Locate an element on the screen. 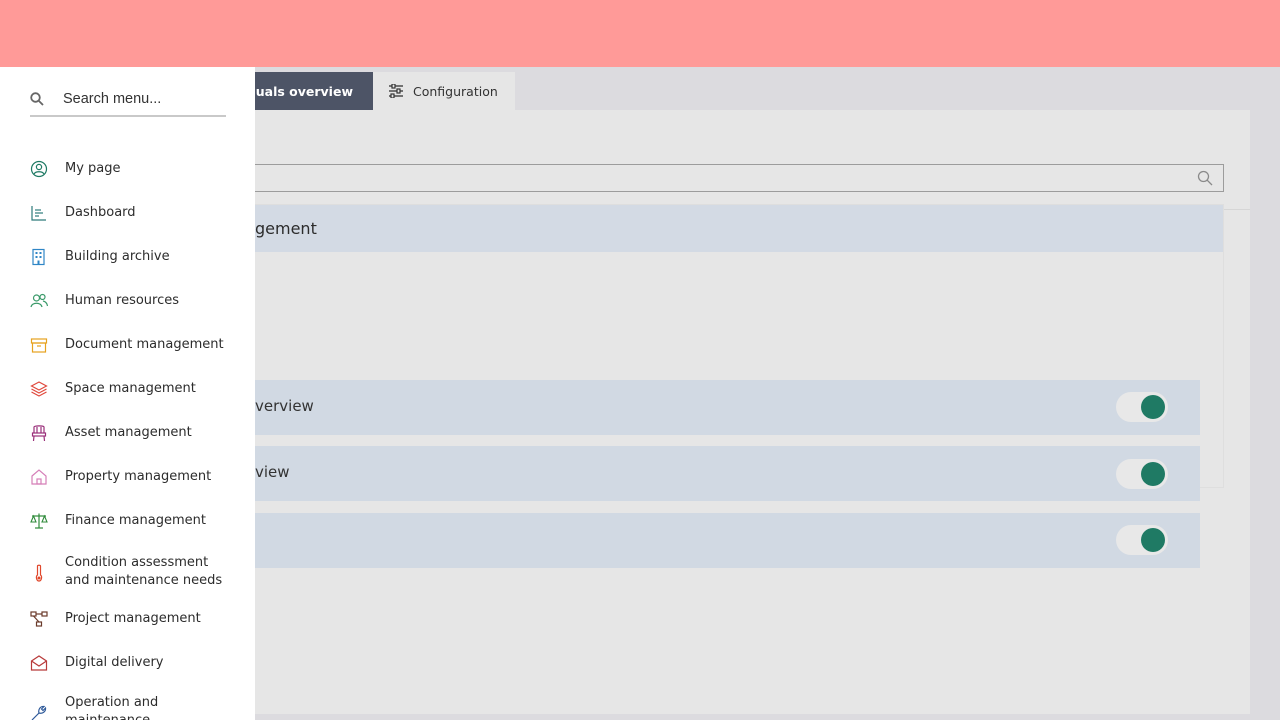 The image size is (1280, 720). sidebar-item-digital-delivery: Digital delivery is located at coordinates (137, 663).